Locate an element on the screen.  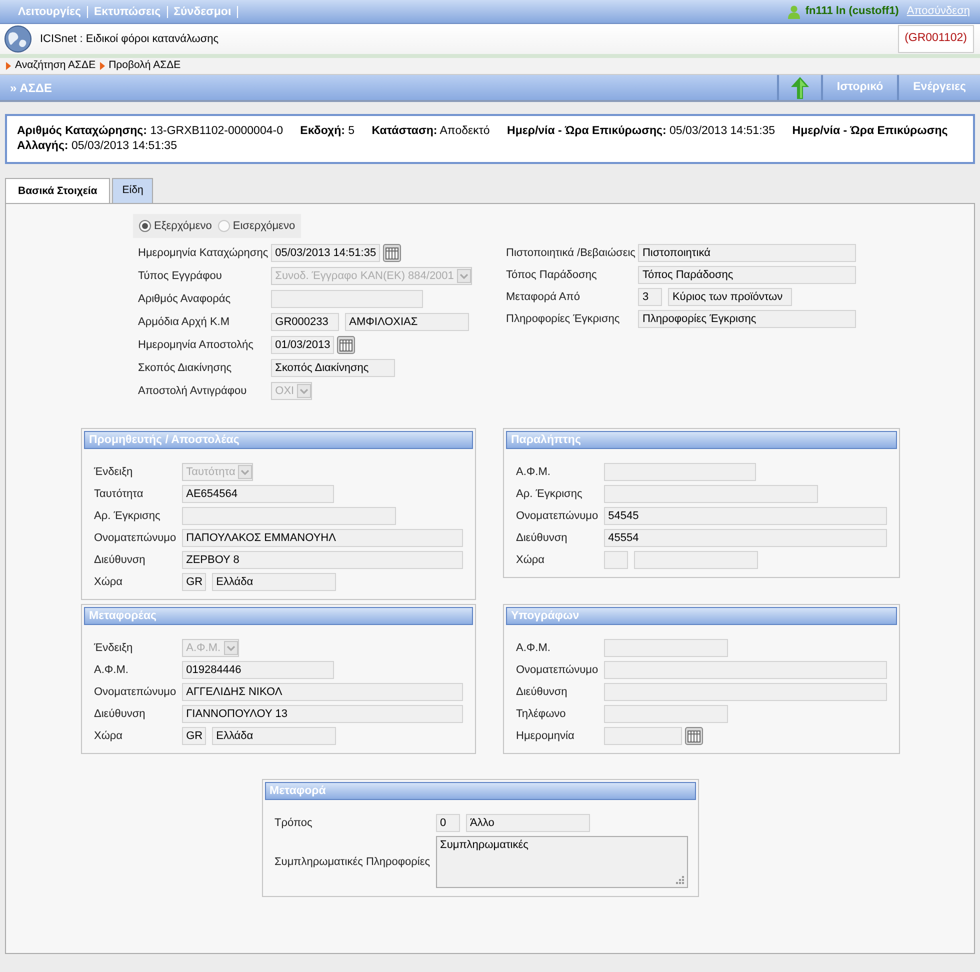
resize-grip-icon is located at coordinates (680, 880).